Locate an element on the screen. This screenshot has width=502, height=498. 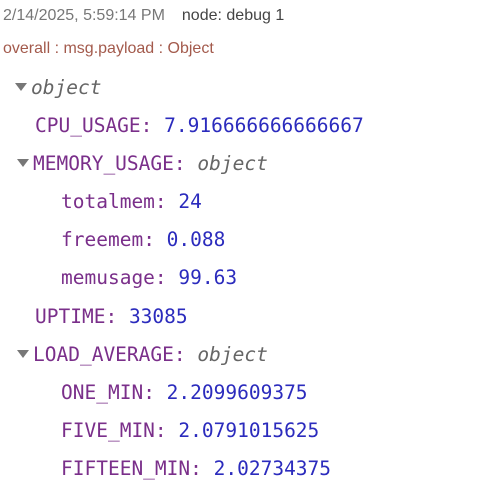
root-type: object is located at coordinates (66, 87).